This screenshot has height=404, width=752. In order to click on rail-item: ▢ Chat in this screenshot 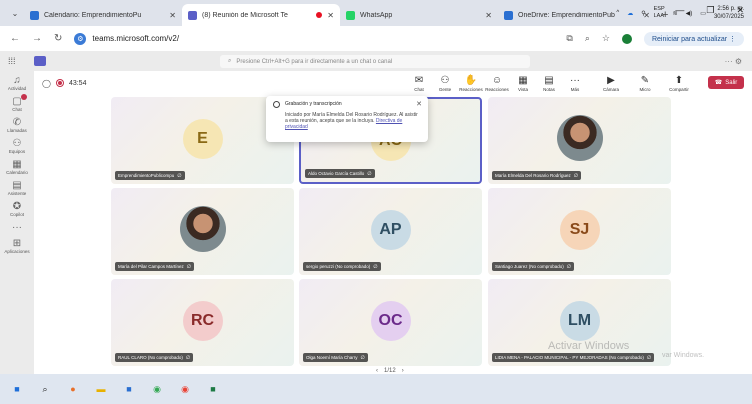, I will do `click(17, 103)`.